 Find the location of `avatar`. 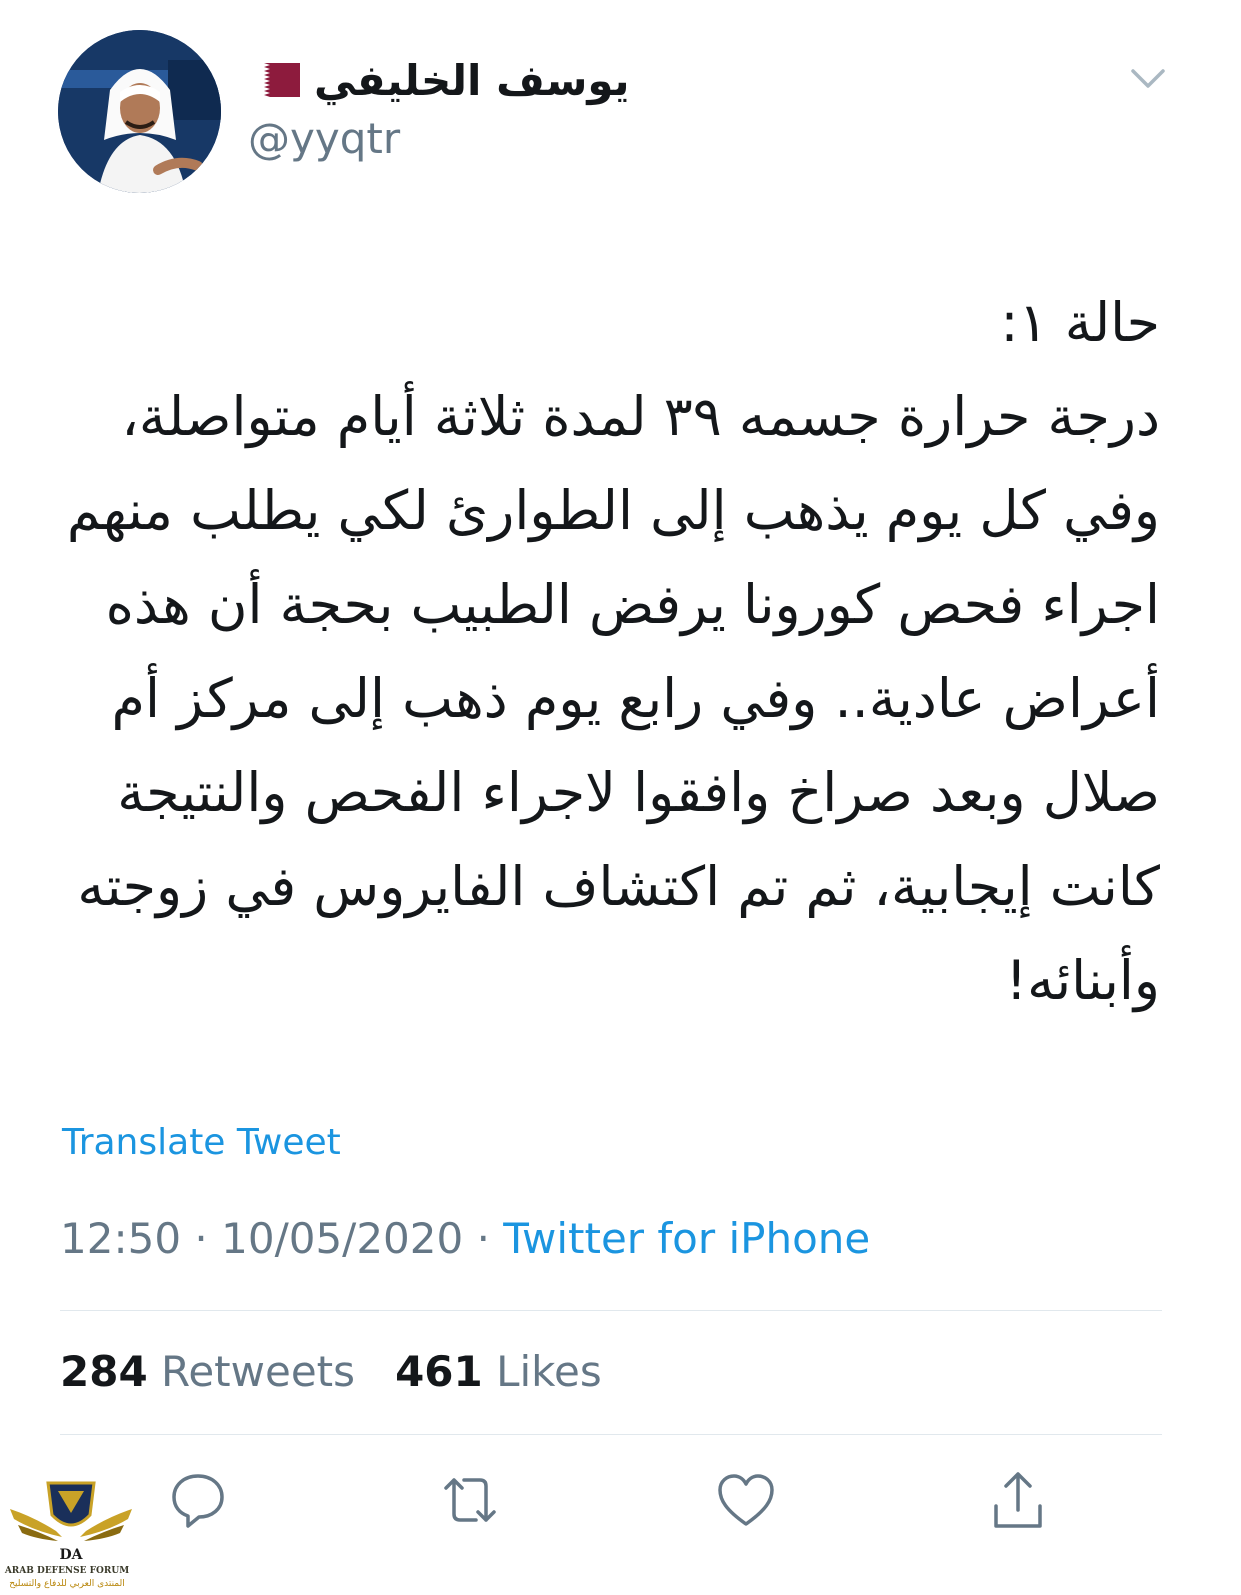

avatar is located at coordinates (139, 111).